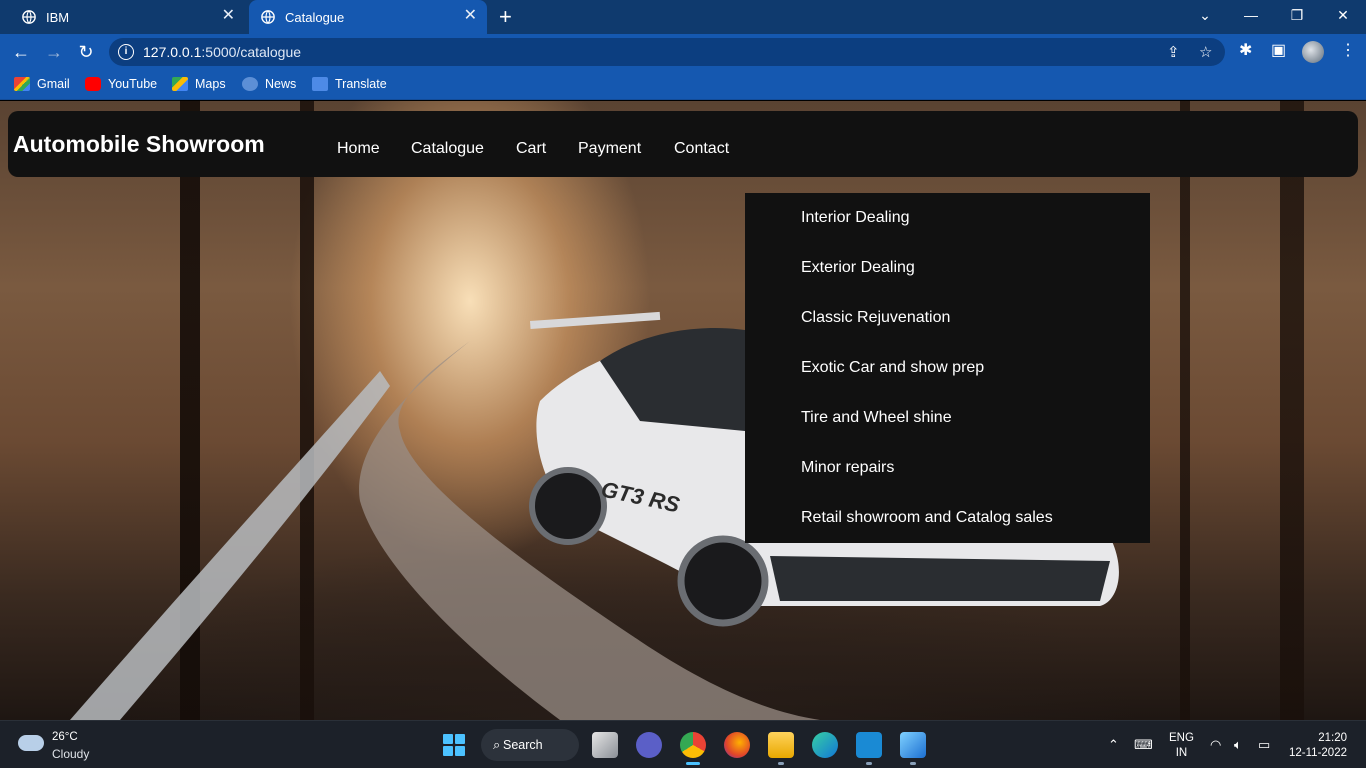  Describe the element at coordinates (855, 218) in the screenshot. I see `menu-item-interior-dealing: Interior Dealing` at that location.